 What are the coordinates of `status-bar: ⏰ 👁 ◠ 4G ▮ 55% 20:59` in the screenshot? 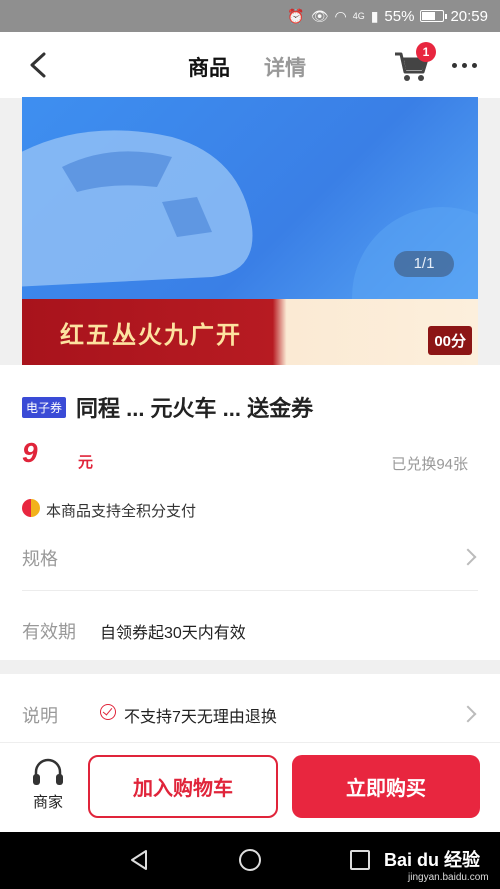 It's located at (250, 16).